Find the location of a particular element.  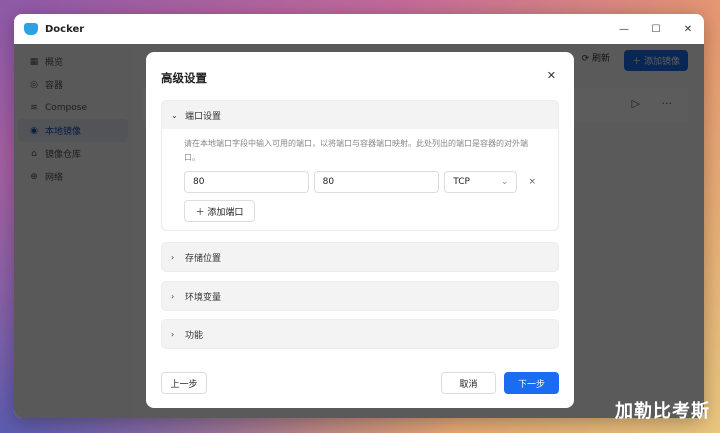

more-icon: ··· is located at coordinates (667, 103).